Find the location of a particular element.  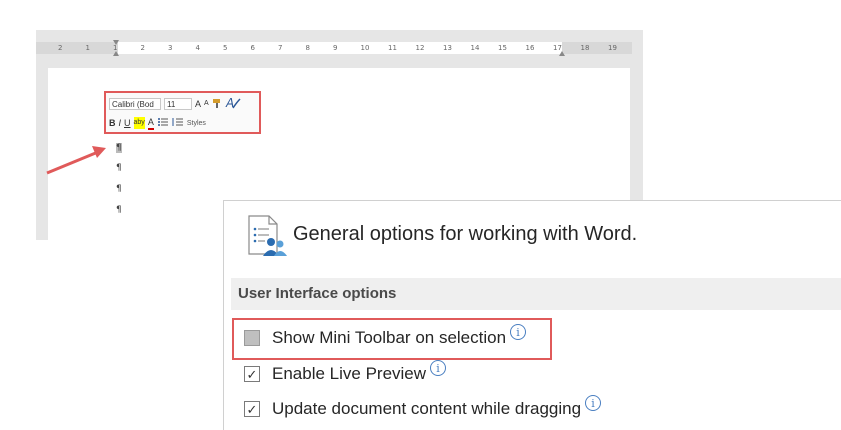

ruler-tick-label: 5 is located at coordinates (225, 48).